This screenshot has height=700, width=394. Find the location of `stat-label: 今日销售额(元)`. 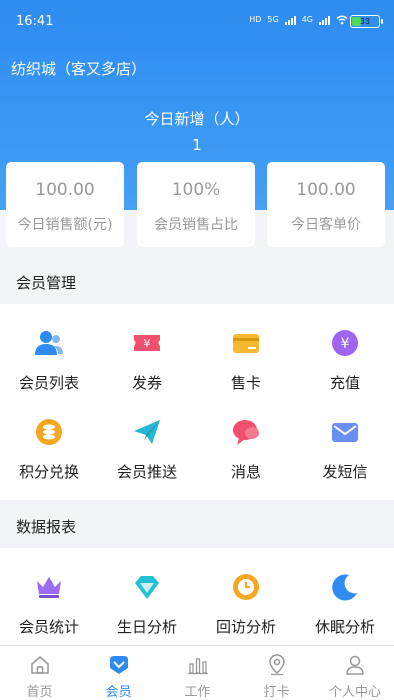

stat-label: 今日销售额(元) is located at coordinates (65, 225).